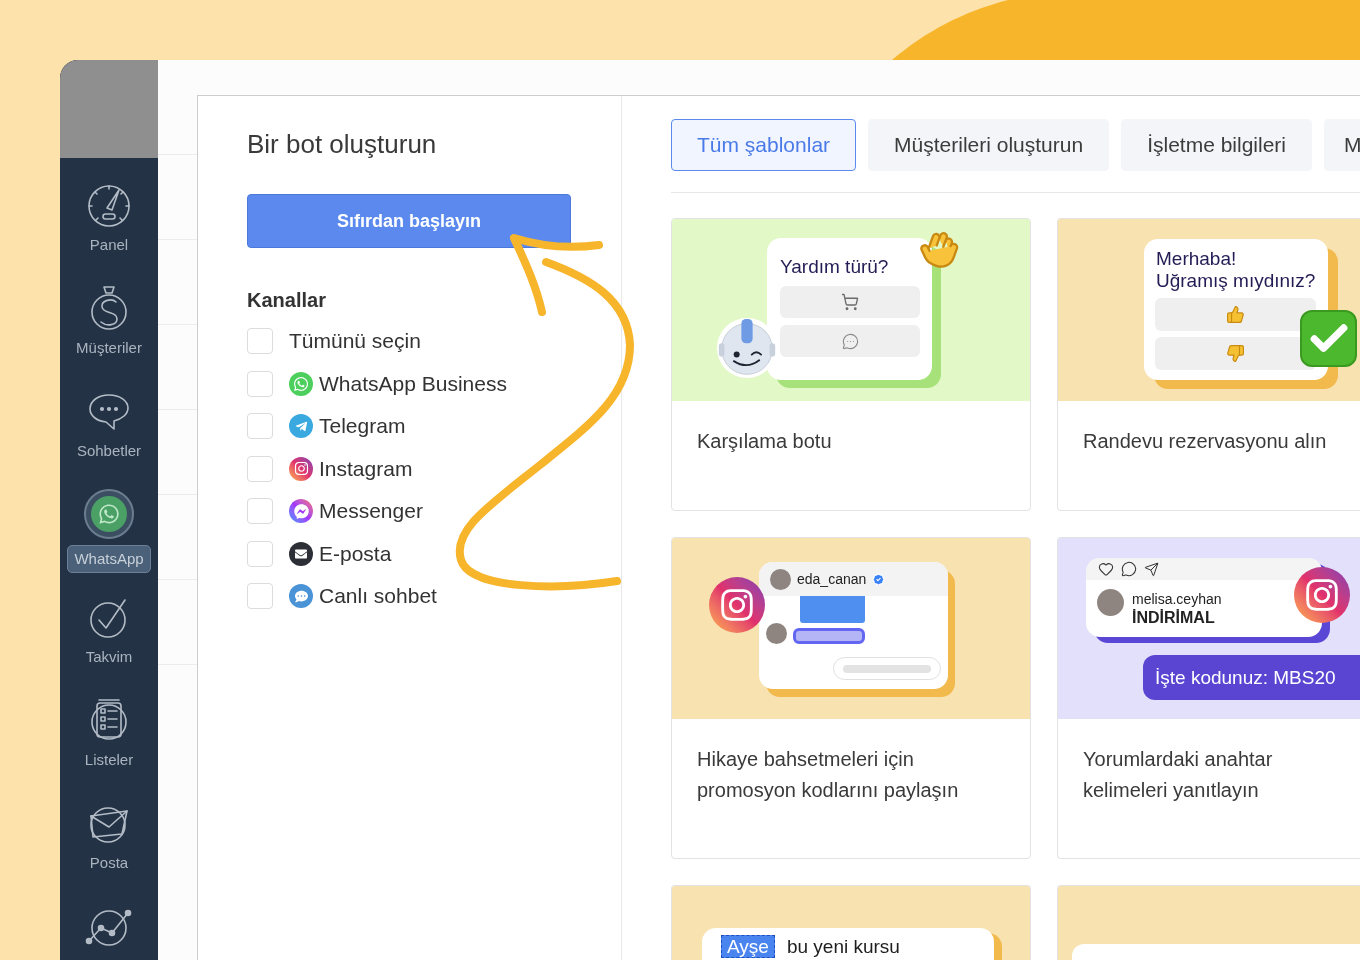 The image size is (1360, 960). What do you see at coordinates (1196, 259) in the screenshot?
I see `greeting-text: Merhaba!` at bounding box center [1196, 259].